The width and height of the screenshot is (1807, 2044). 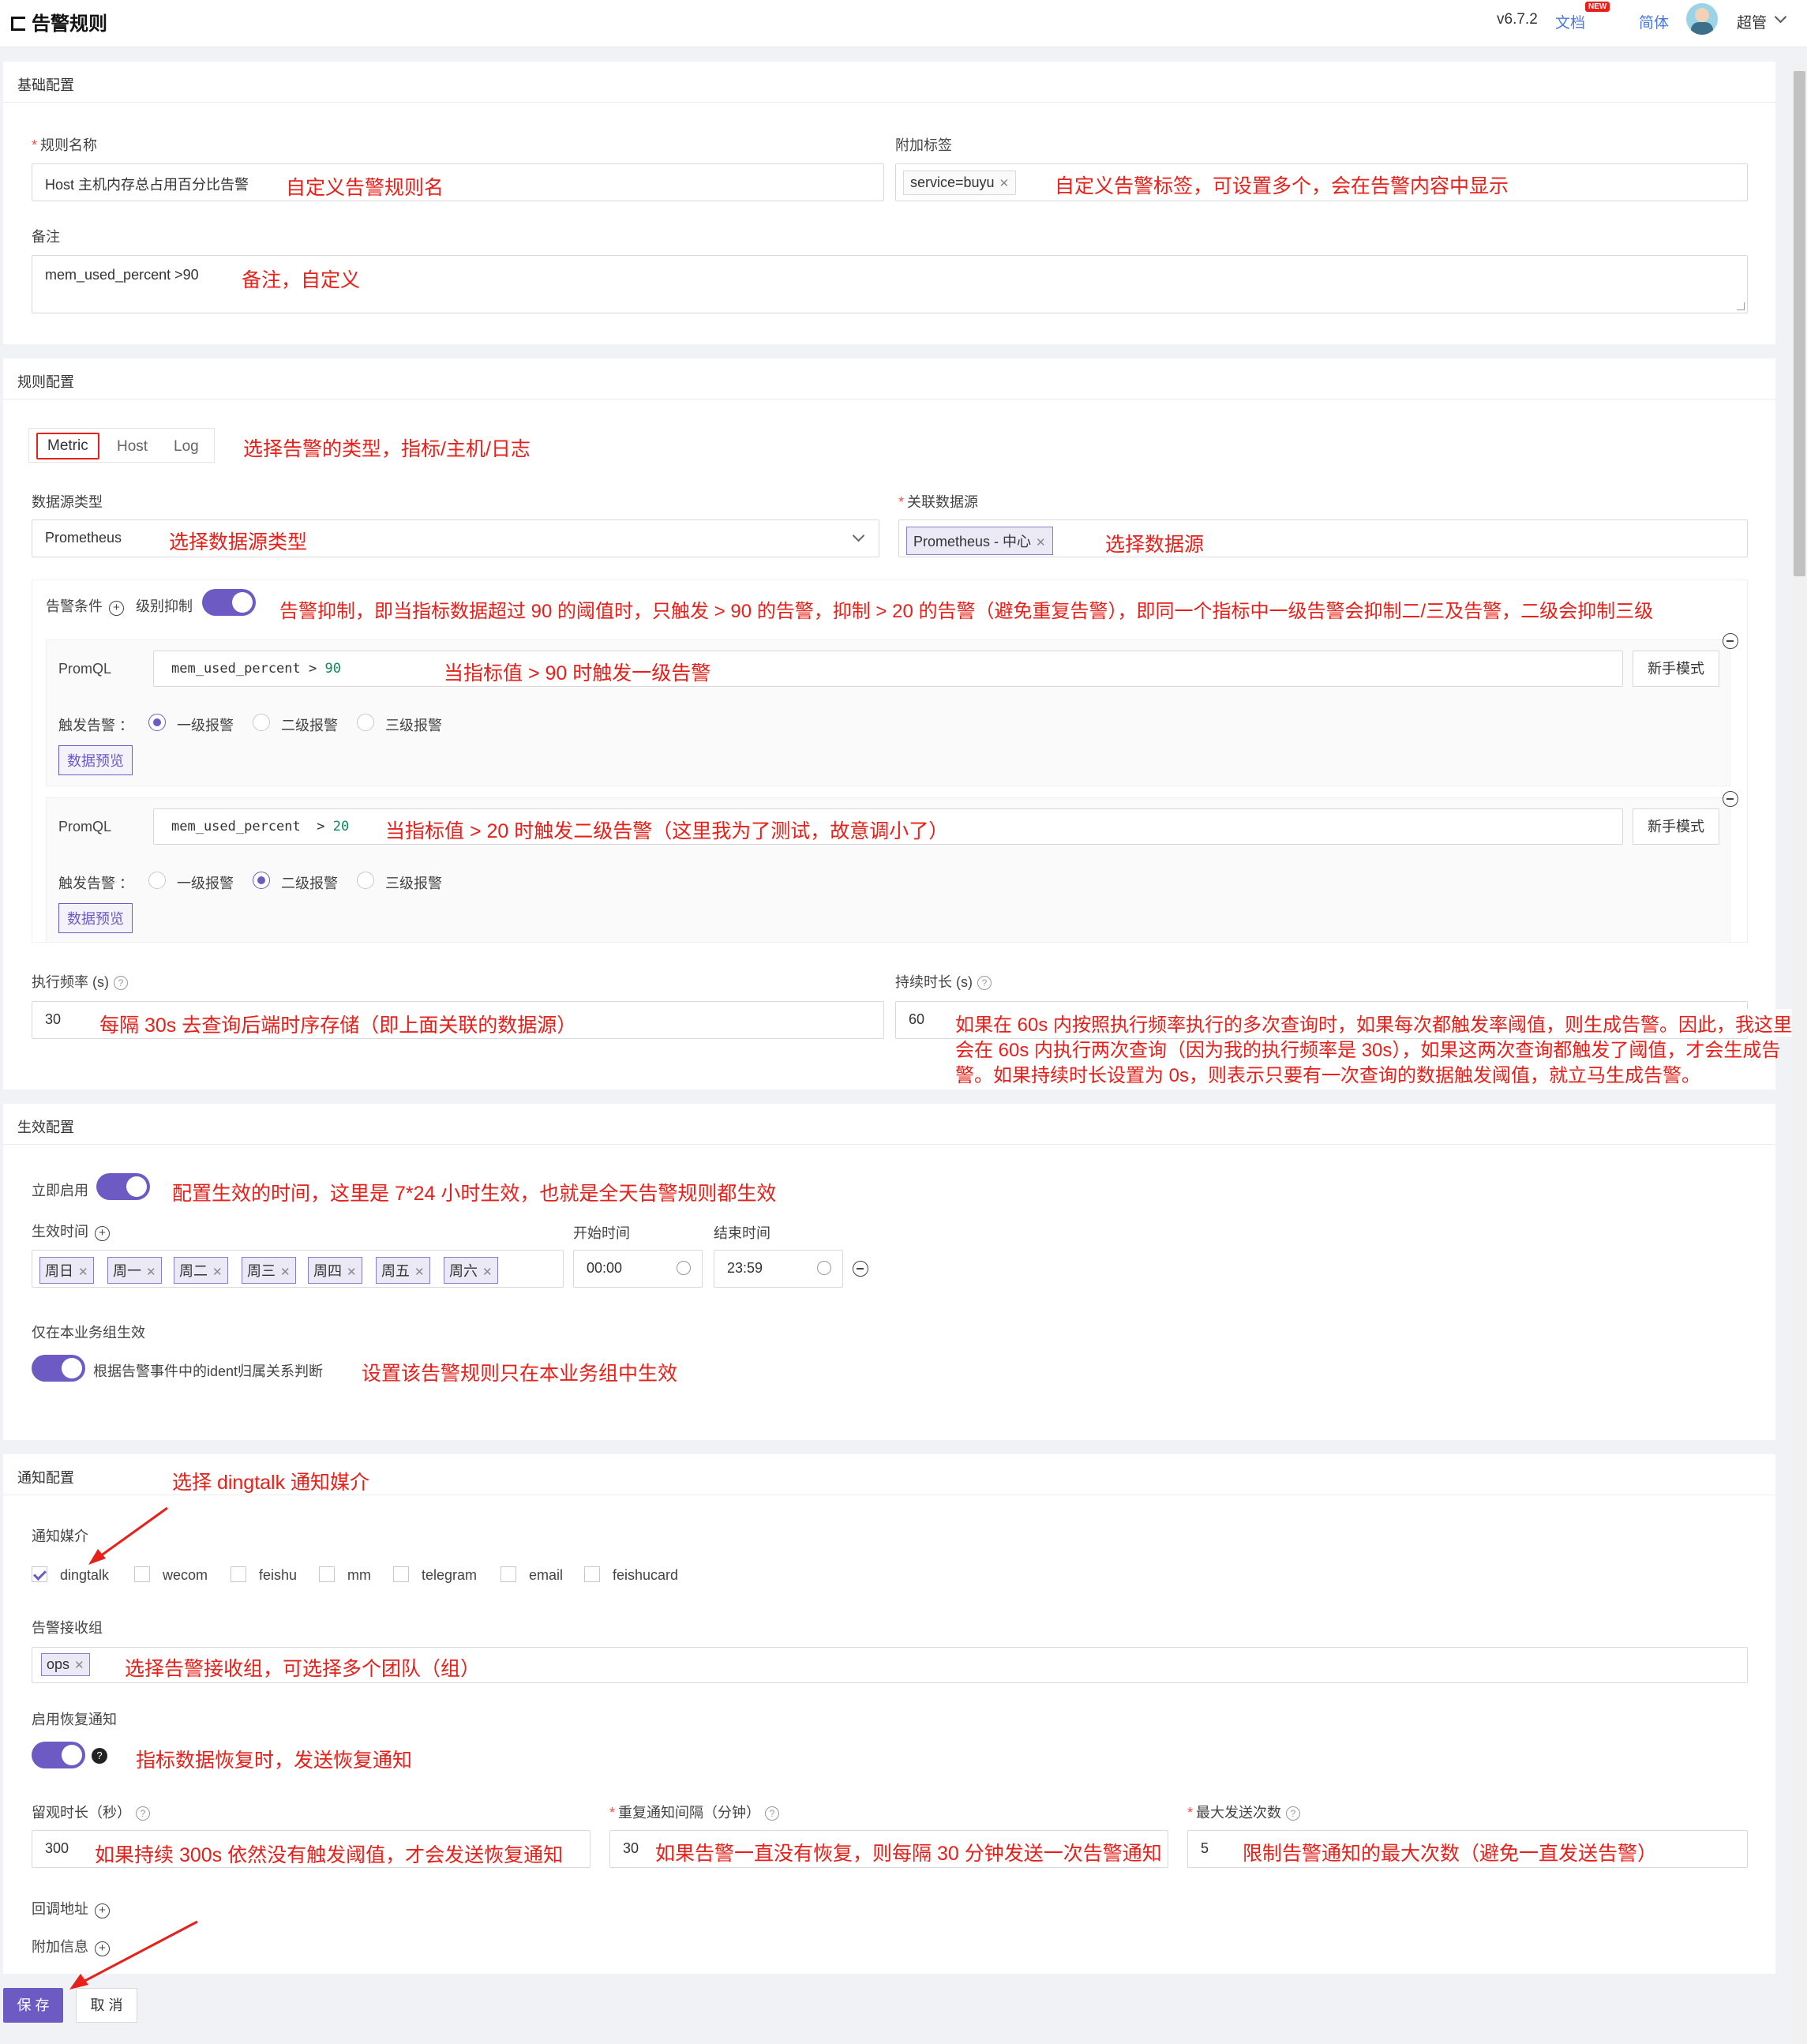 What do you see at coordinates (1654, 21) in the screenshot?
I see `language-switch: 简体` at bounding box center [1654, 21].